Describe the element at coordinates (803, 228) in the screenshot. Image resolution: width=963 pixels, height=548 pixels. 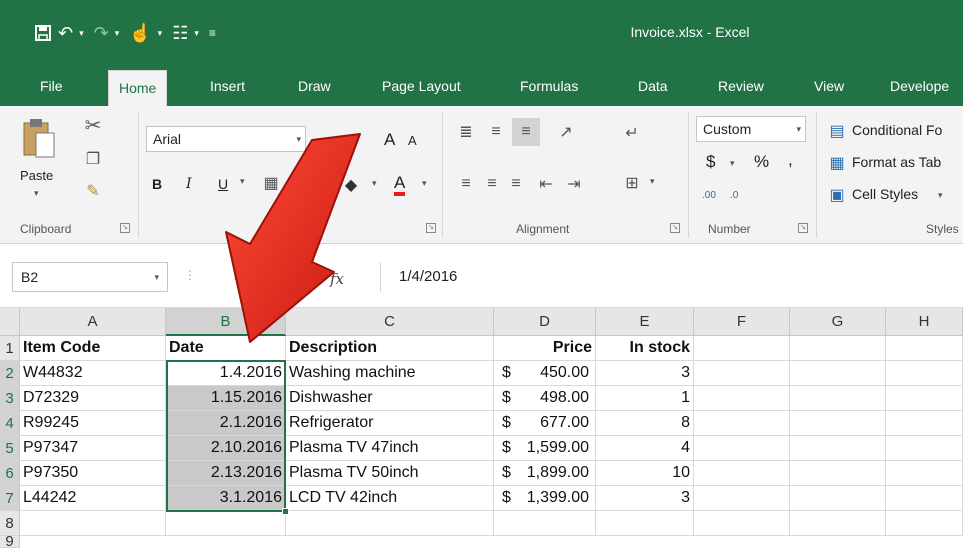
I see `number-launcher-icon: ↘` at that location.